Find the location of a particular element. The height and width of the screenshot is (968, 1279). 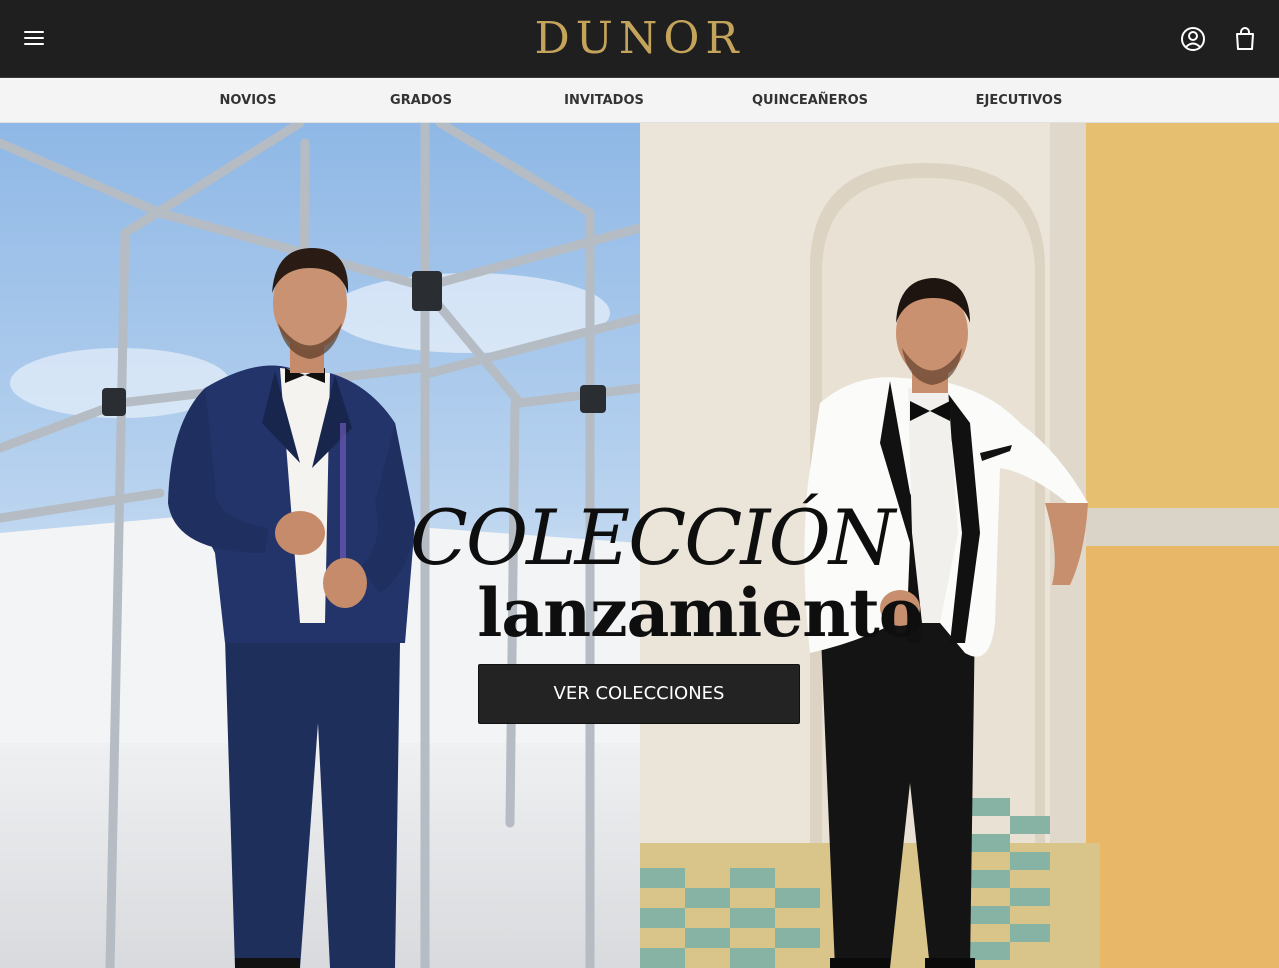

view-collections-button: VER COLECCIONES is located at coordinates (639, 694).